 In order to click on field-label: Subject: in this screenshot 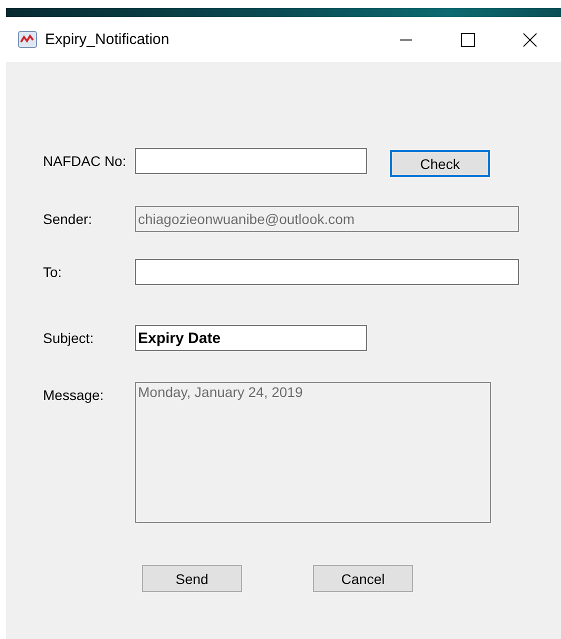, I will do `click(69, 337)`.